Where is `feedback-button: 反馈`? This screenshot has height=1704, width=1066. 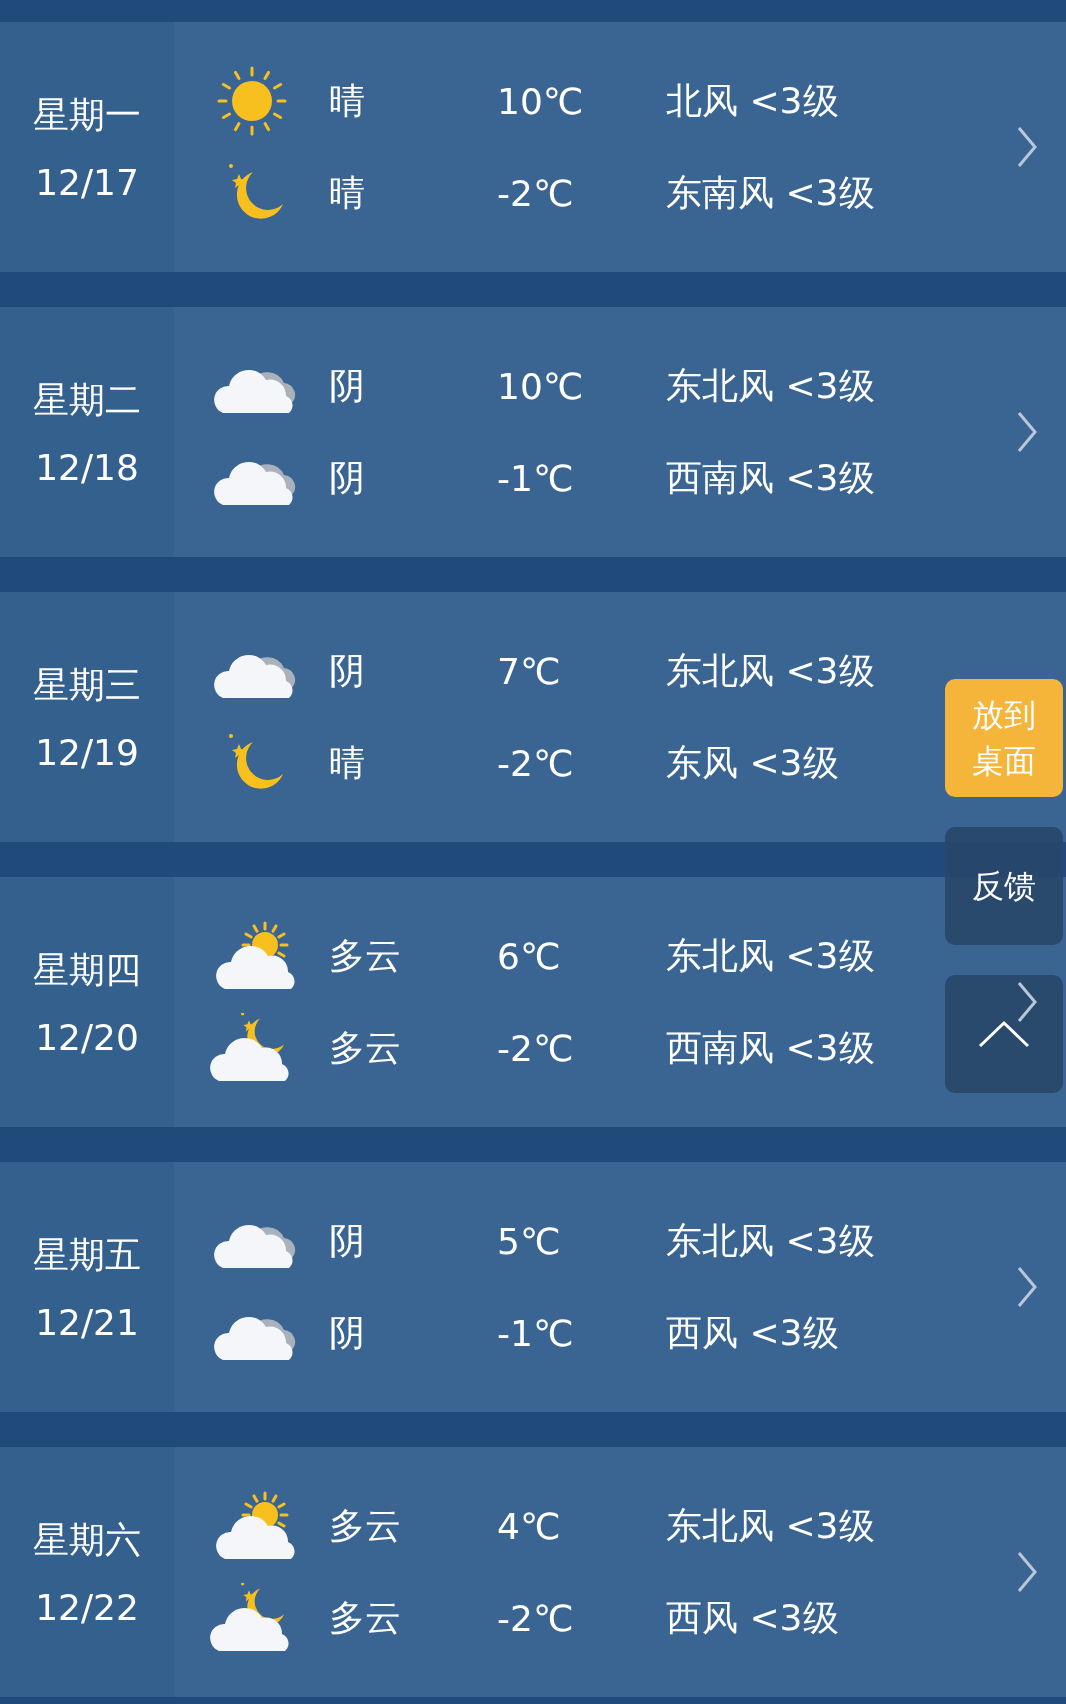 feedback-button: 反馈 is located at coordinates (1004, 886).